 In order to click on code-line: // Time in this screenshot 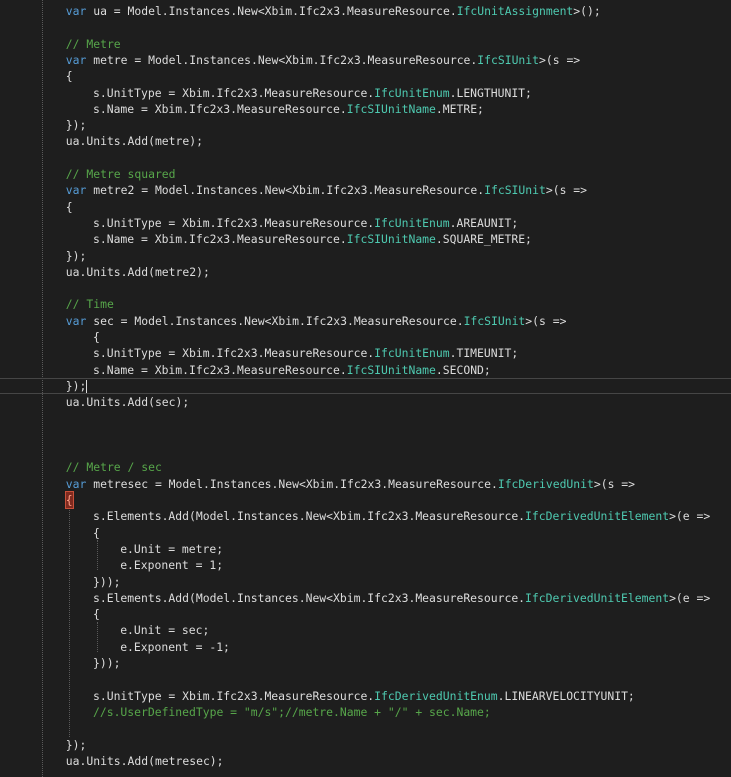, I will do `click(365, 304)`.